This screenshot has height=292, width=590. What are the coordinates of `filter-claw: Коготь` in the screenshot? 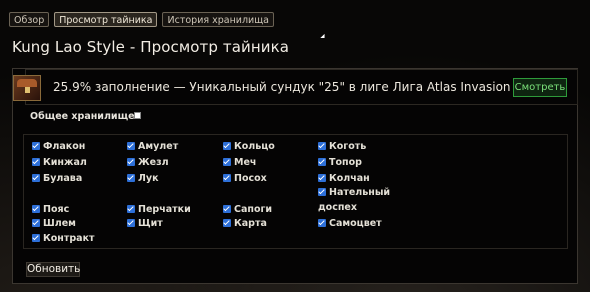 It's located at (342, 147).